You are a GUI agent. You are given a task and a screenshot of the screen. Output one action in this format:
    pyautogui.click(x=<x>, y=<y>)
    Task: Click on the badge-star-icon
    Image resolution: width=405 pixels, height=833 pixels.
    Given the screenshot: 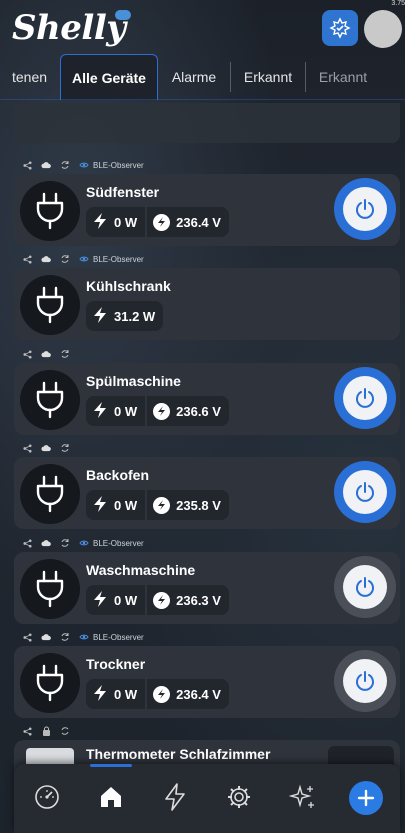 What is the action you would take?
    pyautogui.click(x=340, y=28)
    